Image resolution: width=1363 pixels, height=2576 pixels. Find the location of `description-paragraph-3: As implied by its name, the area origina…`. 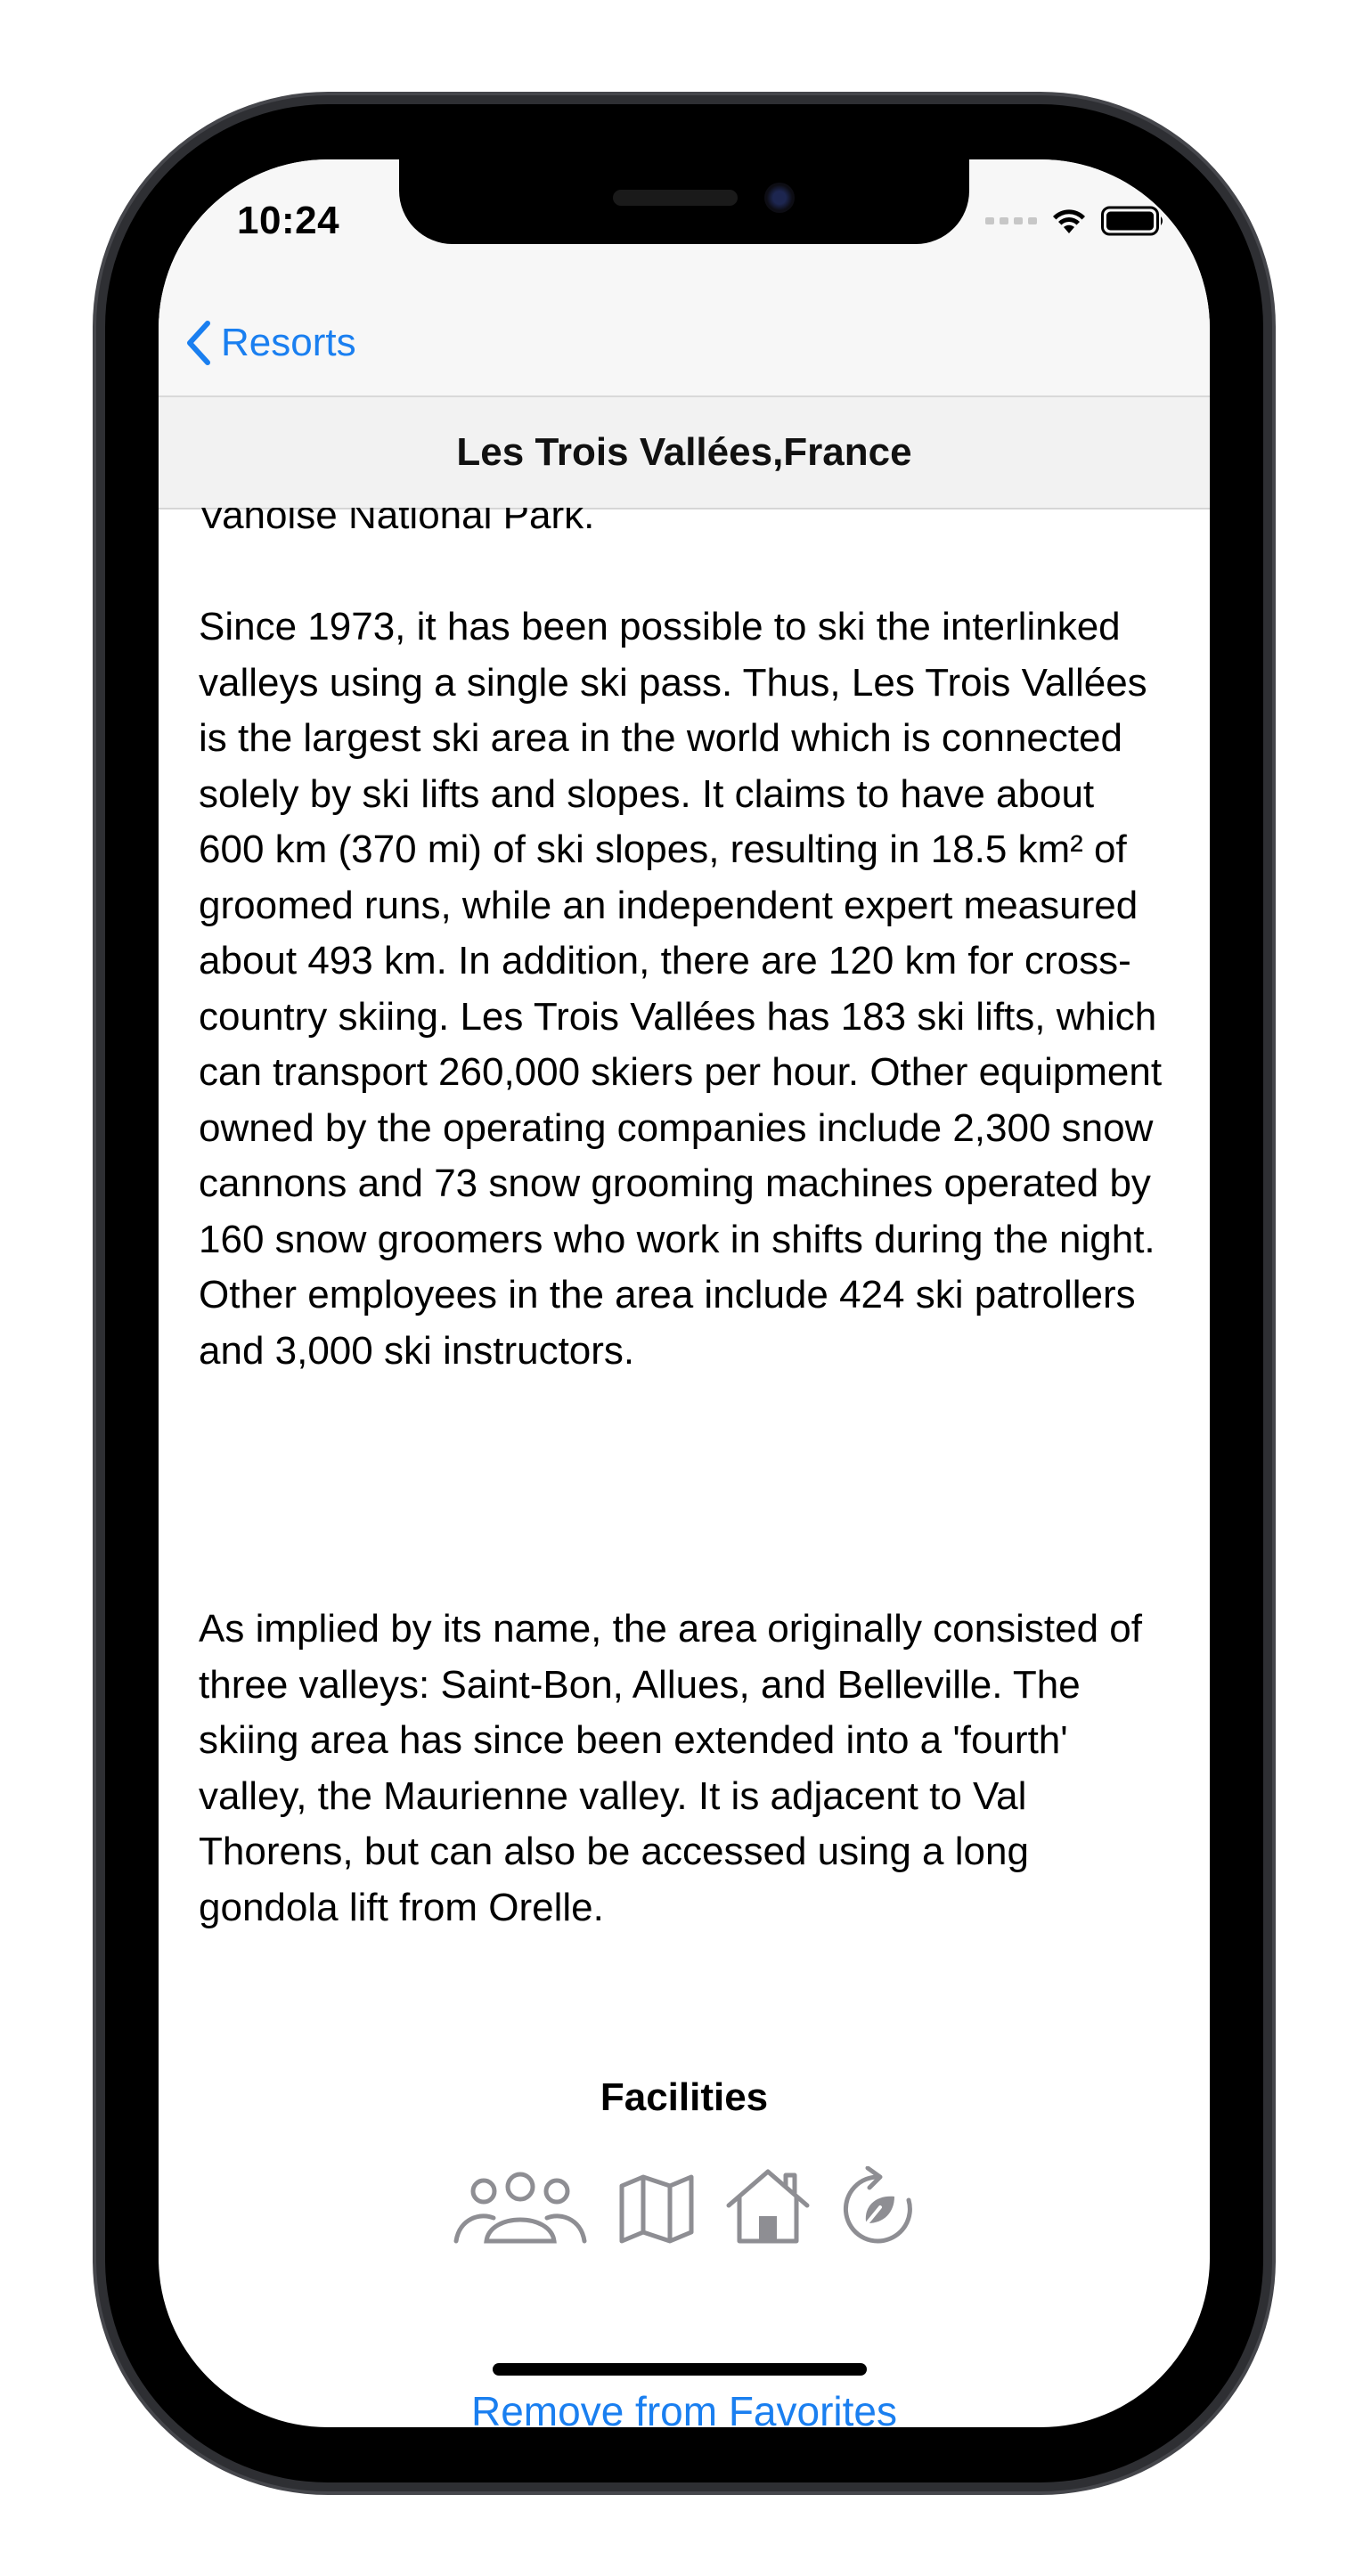

description-paragraph-3: As implied by its name, the area origina… is located at coordinates (671, 1768).